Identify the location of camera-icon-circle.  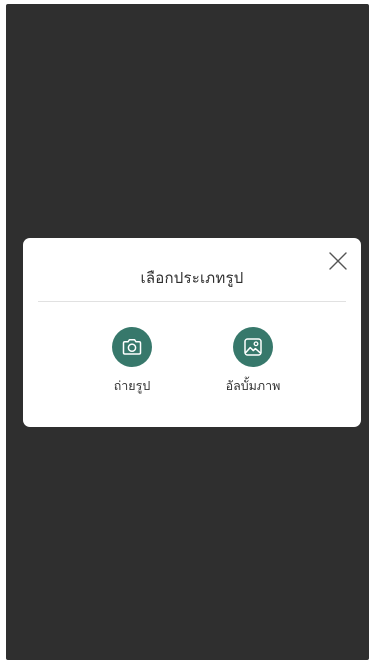
(132, 347).